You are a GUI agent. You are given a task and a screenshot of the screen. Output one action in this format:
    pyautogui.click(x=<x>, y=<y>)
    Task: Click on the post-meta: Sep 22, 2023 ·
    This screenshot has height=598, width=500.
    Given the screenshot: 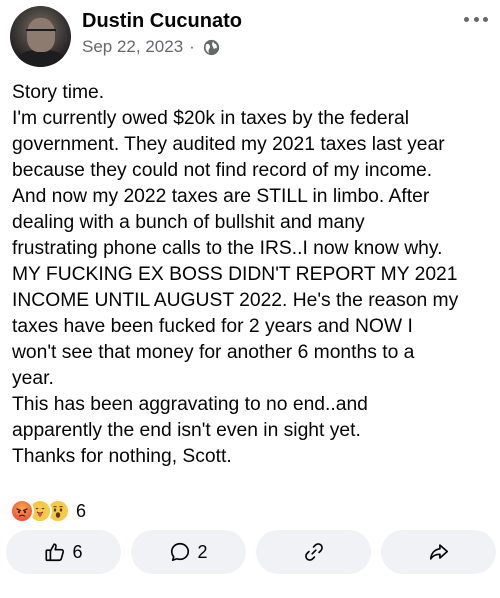 What is the action you would take?
    pyautogui.click(x=151, y=47)
    